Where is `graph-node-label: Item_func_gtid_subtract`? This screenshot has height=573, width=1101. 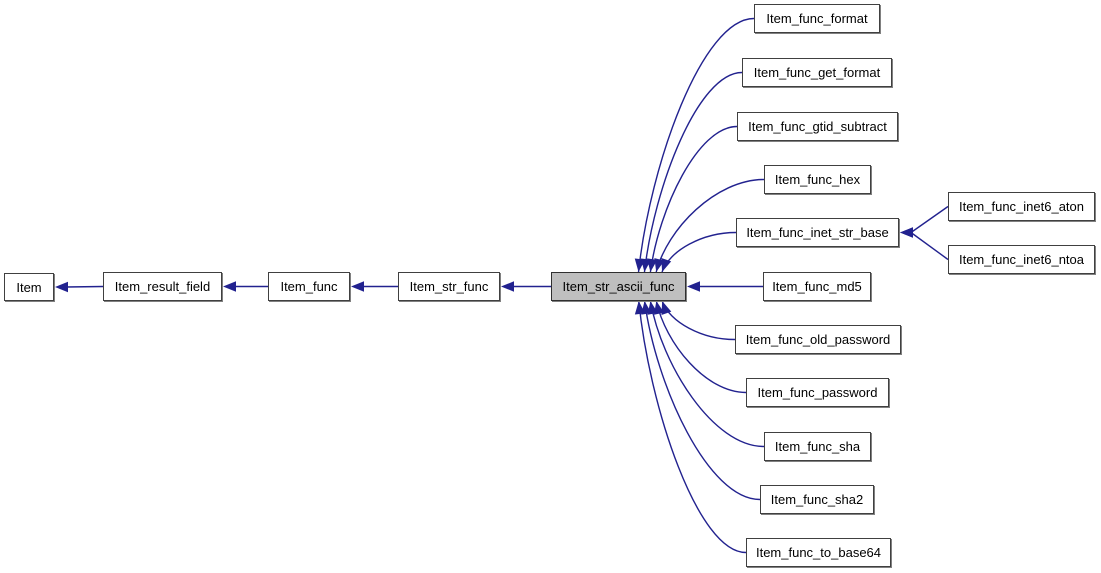
graph-node-label: Item_func_gtid_subtract is located at coordinates (817, 126).